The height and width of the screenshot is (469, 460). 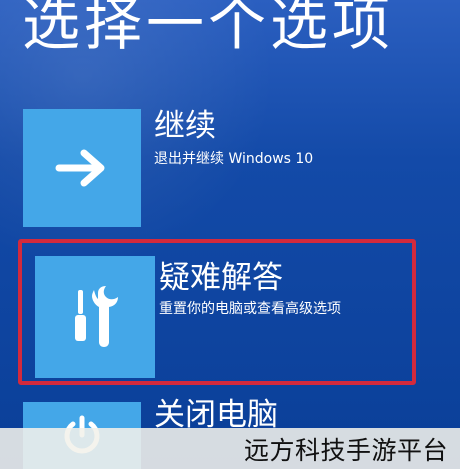 I want to click on continue-tile, so click(x=82, y=168).